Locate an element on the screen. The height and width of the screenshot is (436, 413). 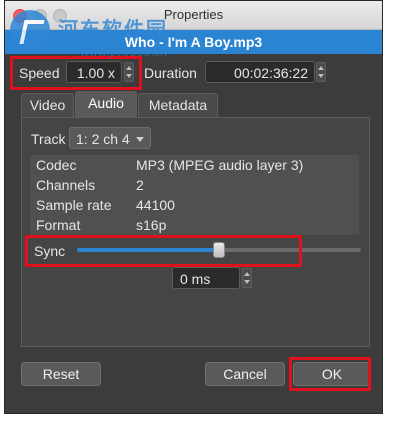
track-label: Track is located at coordinates (48, 139).